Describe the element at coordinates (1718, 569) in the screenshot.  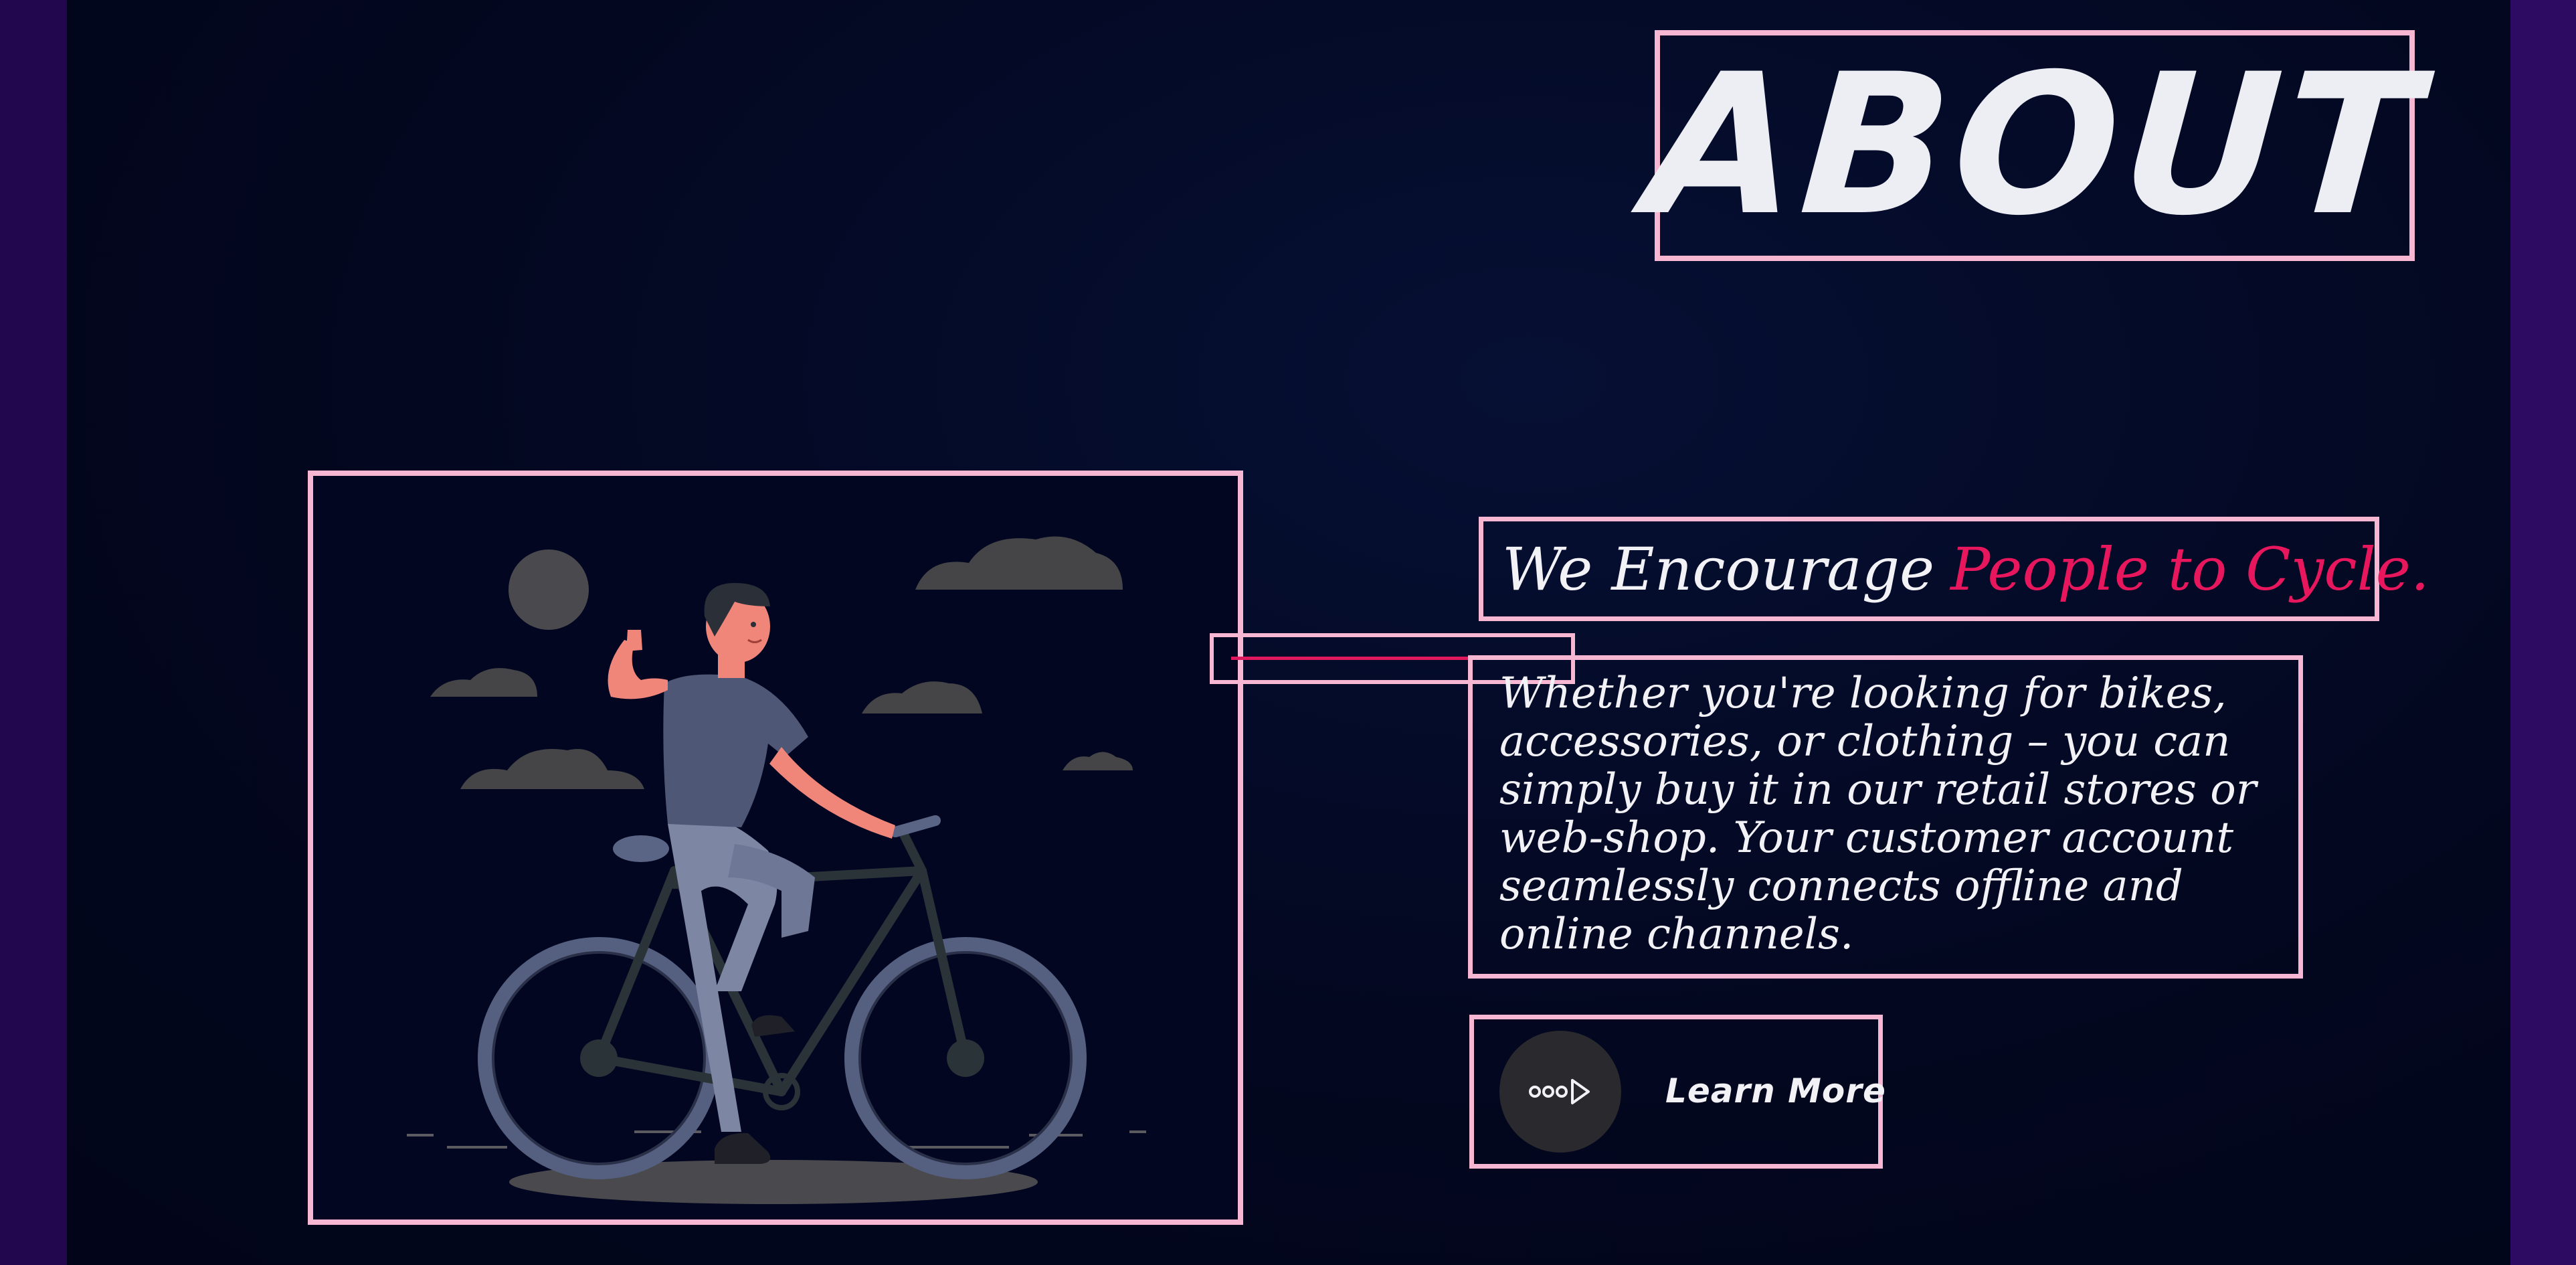
I see `heading-main-text: We Encourage` at that location.